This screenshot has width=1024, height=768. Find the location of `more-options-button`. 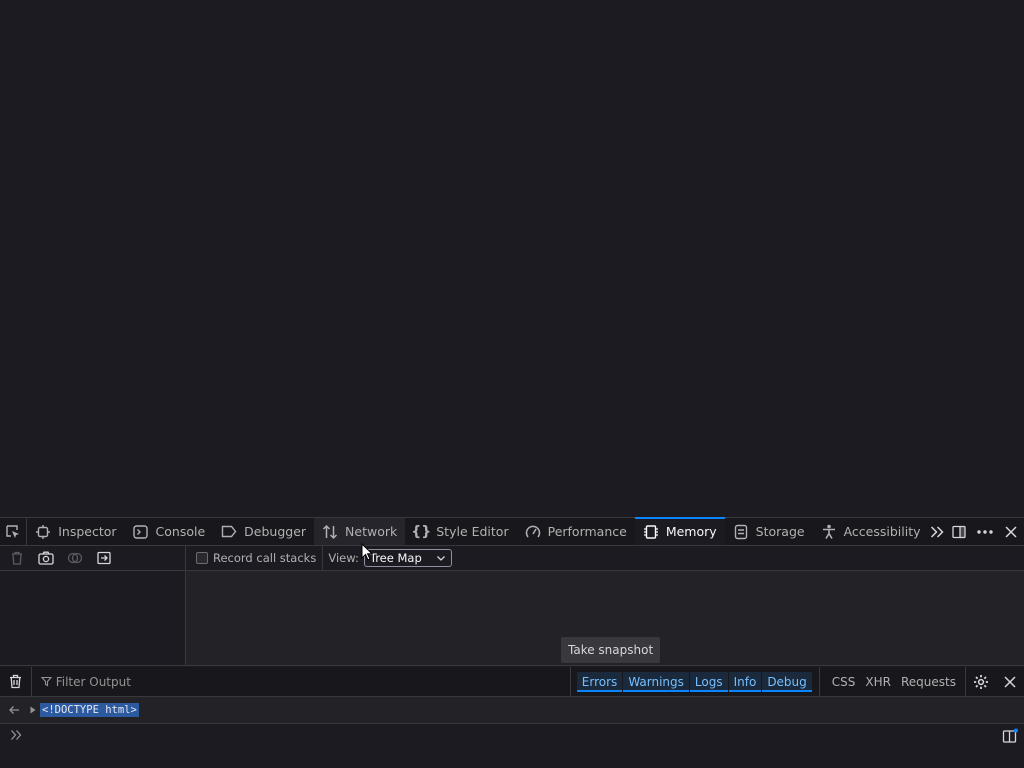

more-options-button is located at coordinates (985, 532).